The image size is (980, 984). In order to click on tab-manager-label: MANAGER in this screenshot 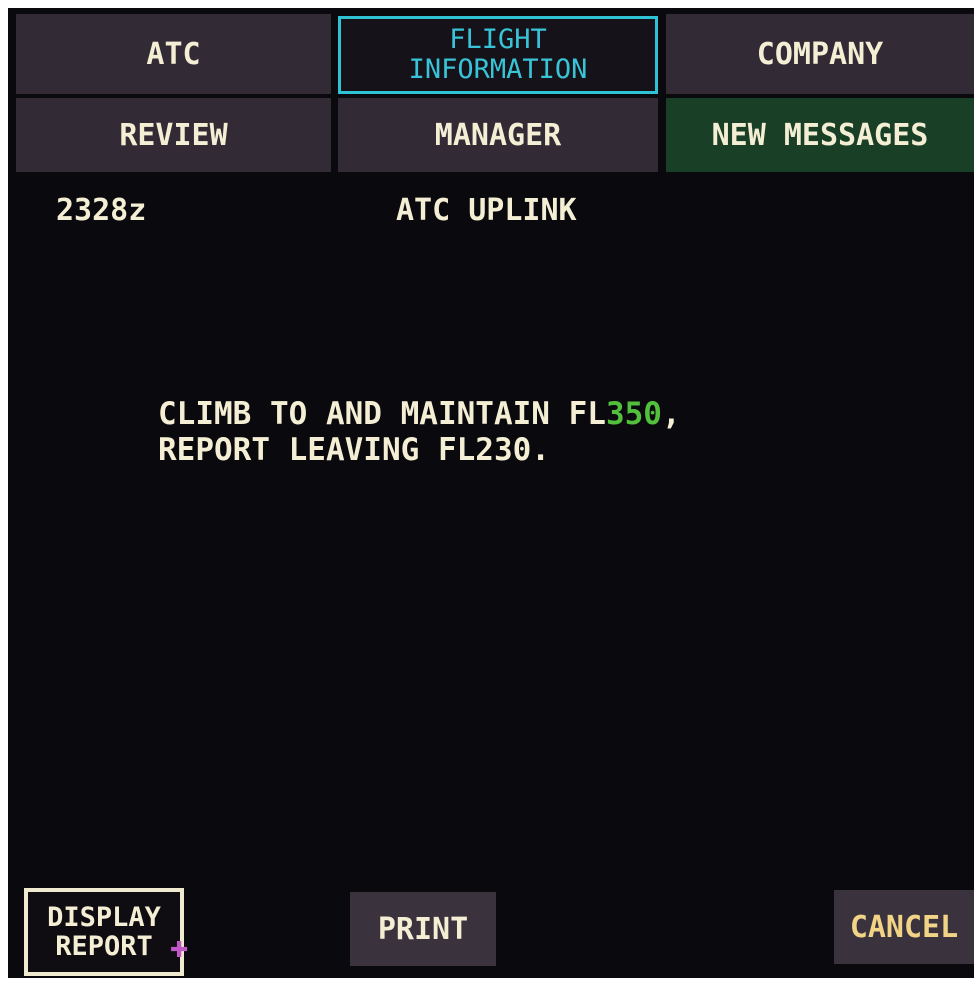, I will do `click(498, 135)`.